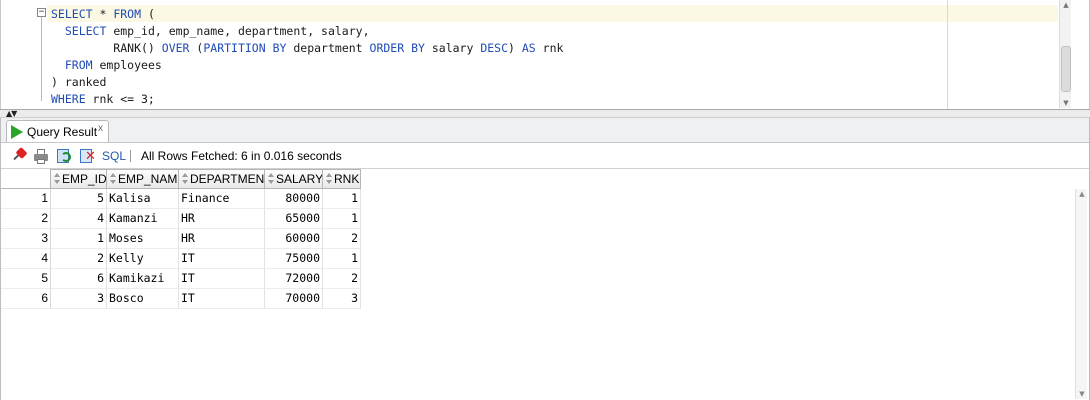 The image size is (1090, 400). I want to click on right-margin-guide, so click(947, 55).